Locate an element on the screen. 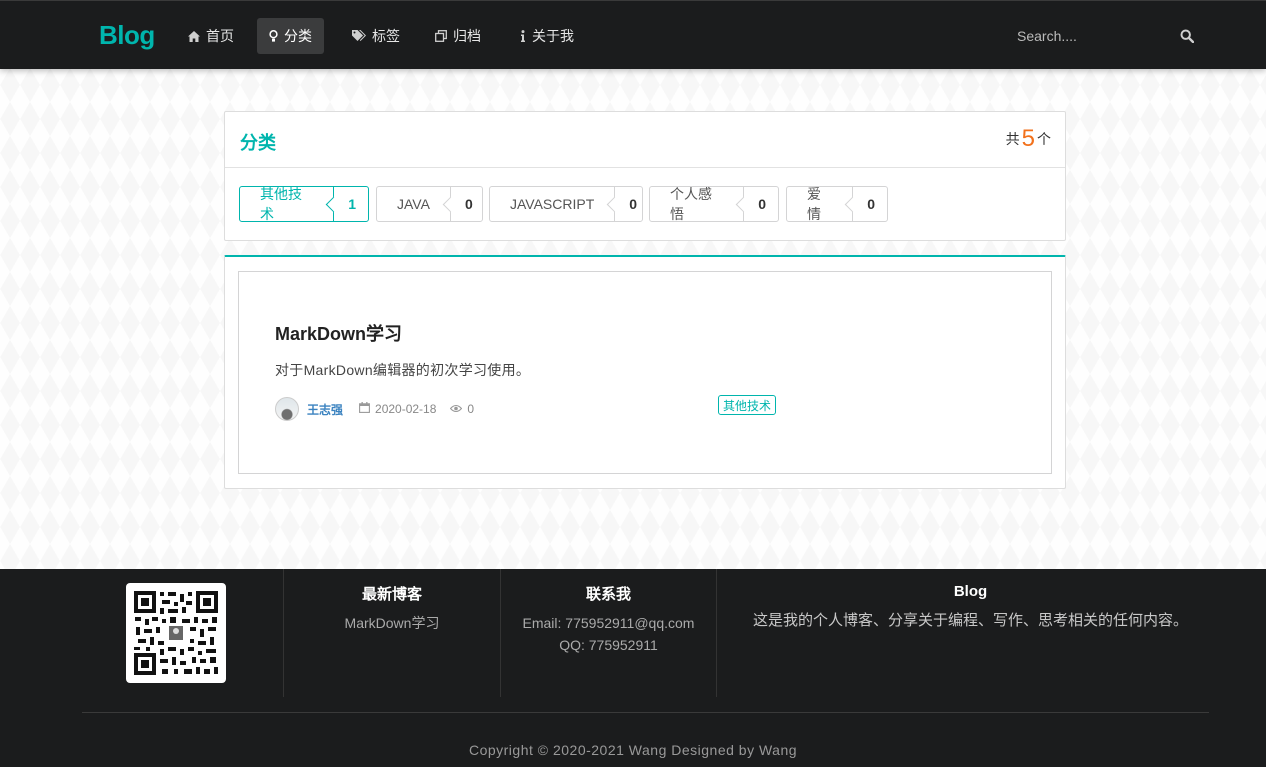 This screenshot has height=767, width=1266. post-date: 2020-02-18 is located at coordinates (397, 409).